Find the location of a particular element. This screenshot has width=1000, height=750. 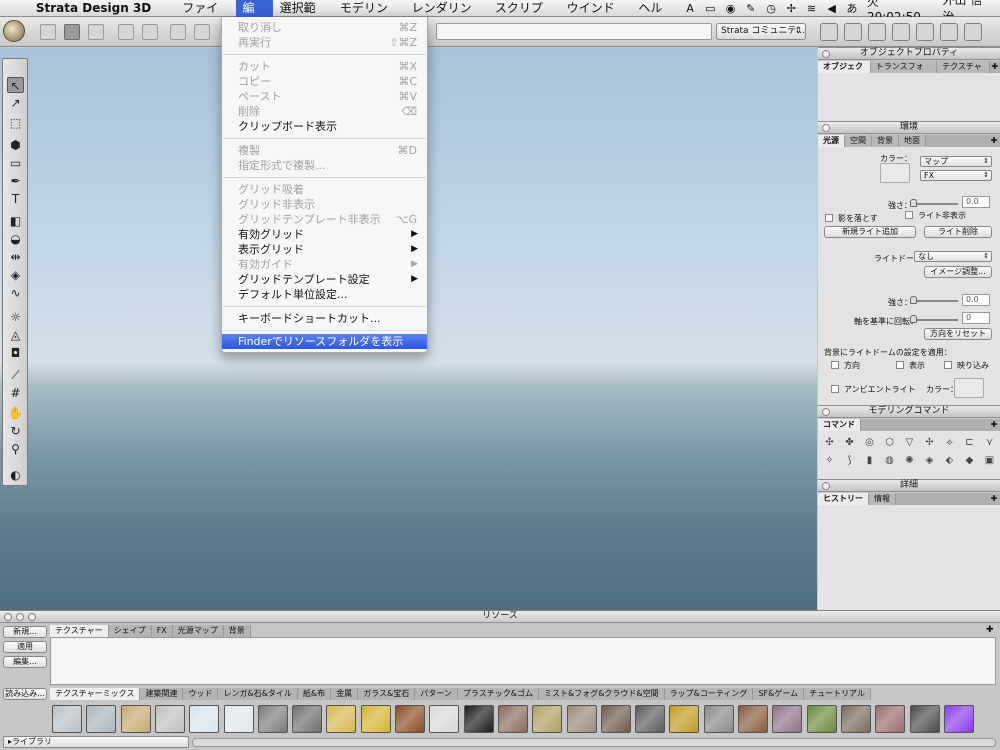

strength-field: 0.0 is located at coordinates (976, 202).